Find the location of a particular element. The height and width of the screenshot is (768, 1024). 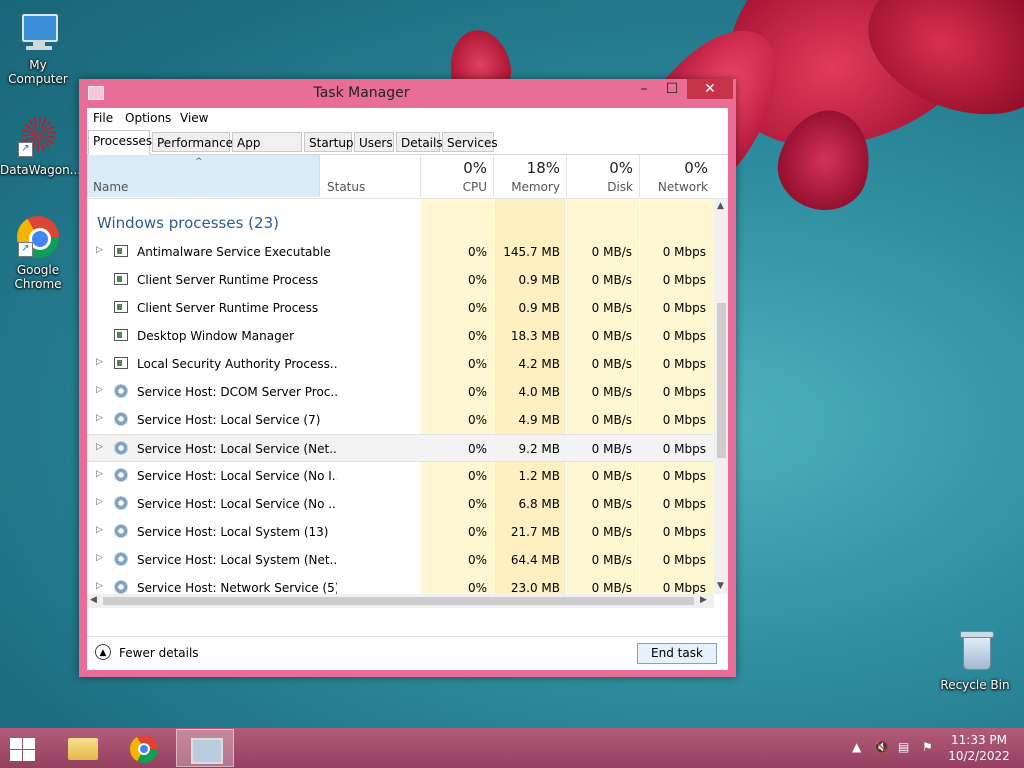

horizontal-scrollbar: ◀ ▶ is located at coordinates (400, 601).